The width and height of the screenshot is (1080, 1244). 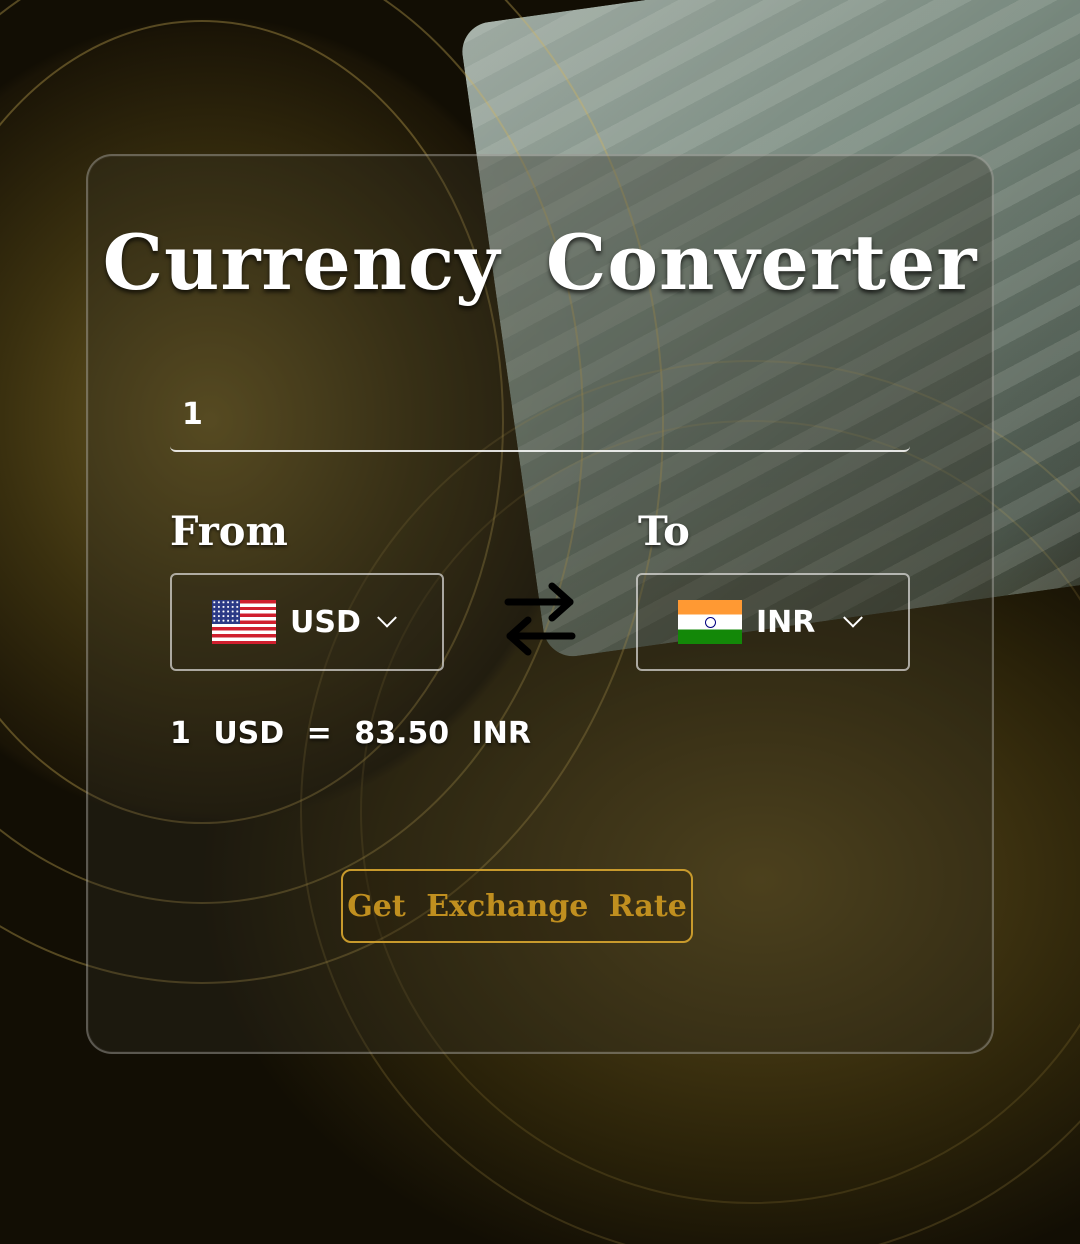 I want to click on from-currency-select: USD, so click(x=307, y=622).